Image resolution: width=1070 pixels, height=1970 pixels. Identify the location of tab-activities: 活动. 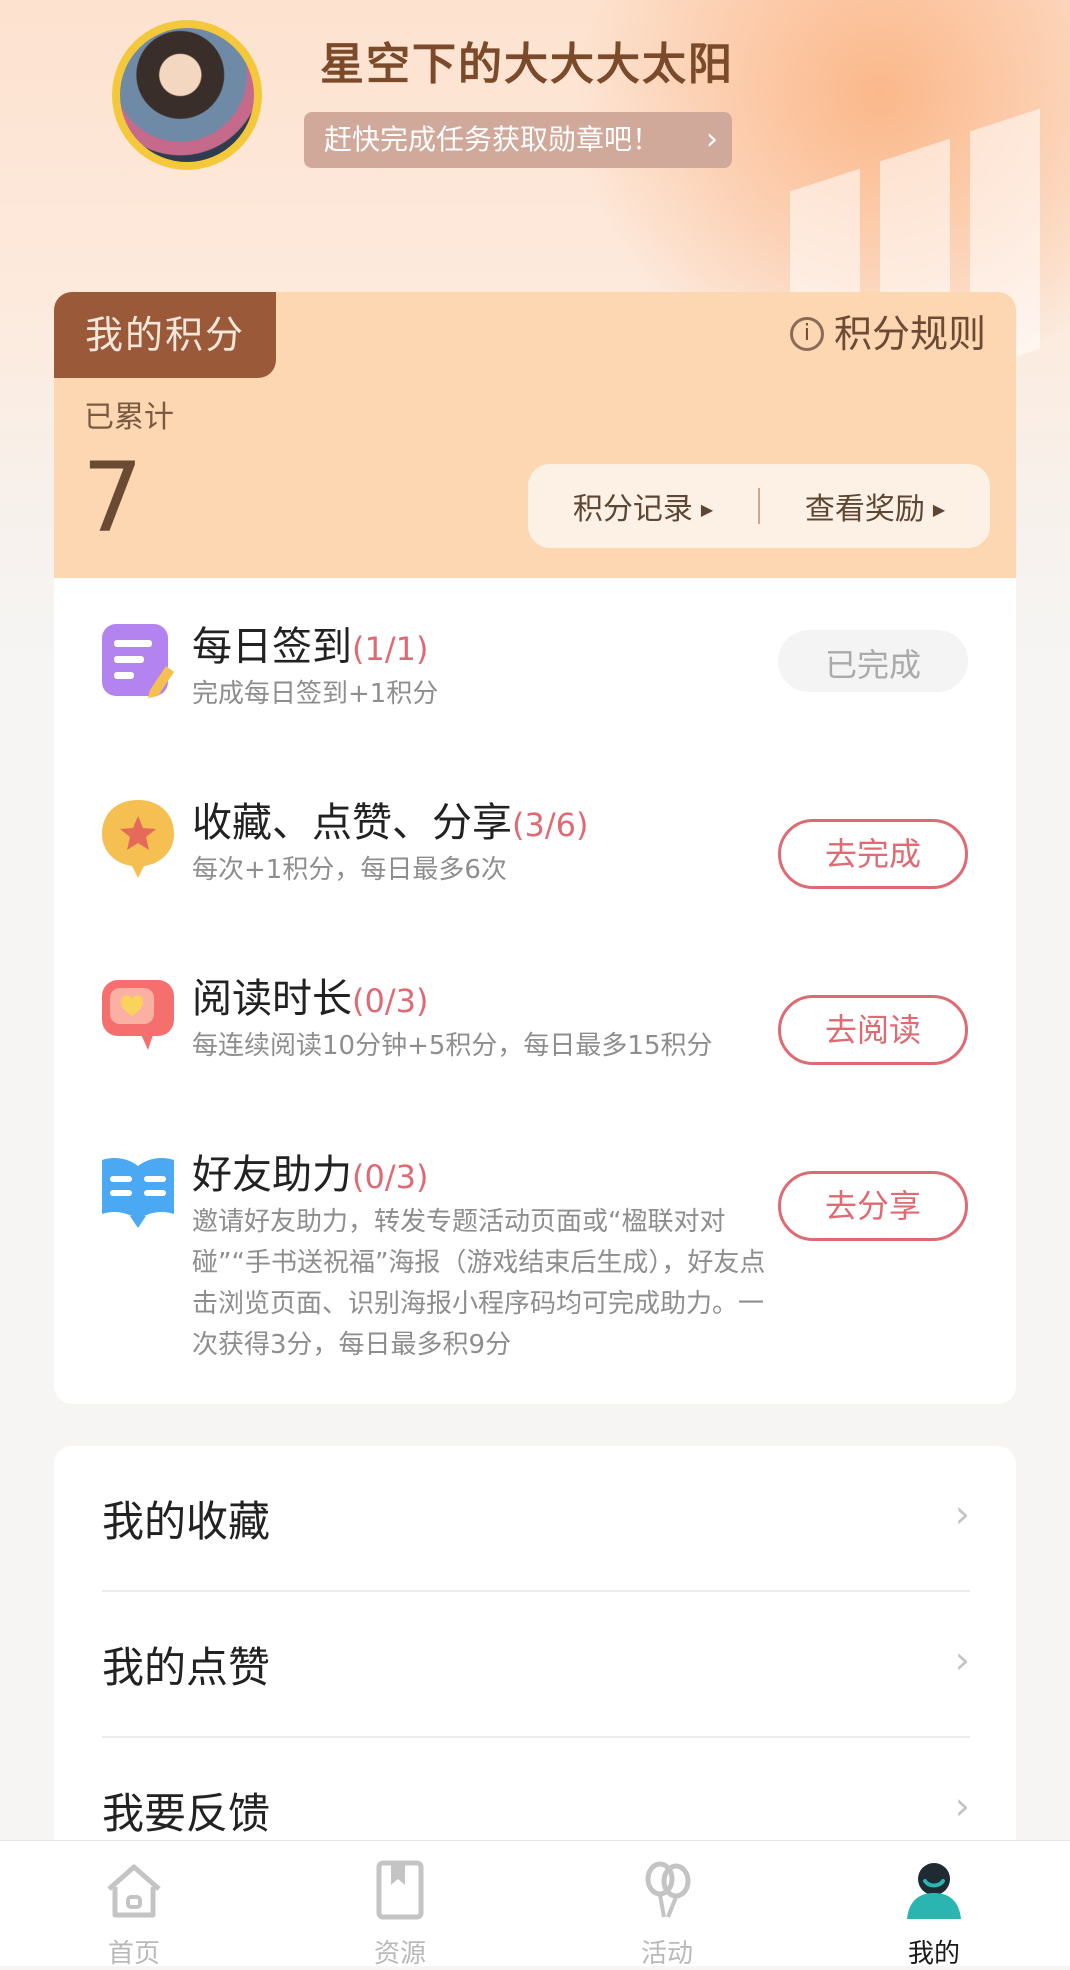
(667, 1905).